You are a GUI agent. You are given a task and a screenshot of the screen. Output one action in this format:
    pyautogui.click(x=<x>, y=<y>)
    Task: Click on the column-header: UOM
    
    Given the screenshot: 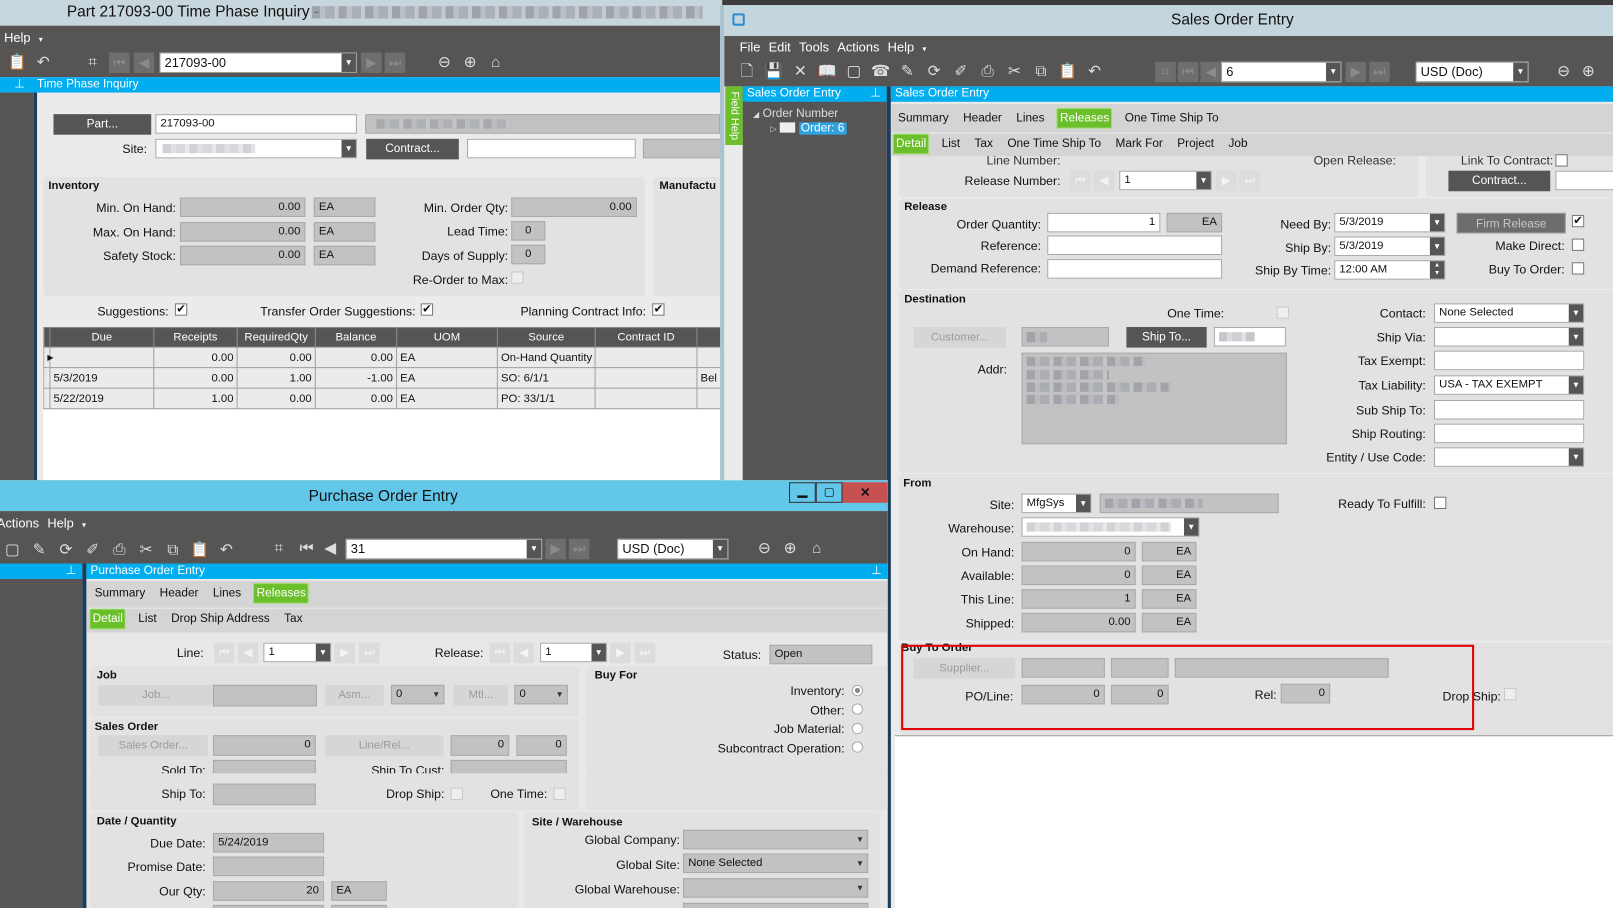 What is the action you would take?
    pyautogui.click(x=447, y=337)
    